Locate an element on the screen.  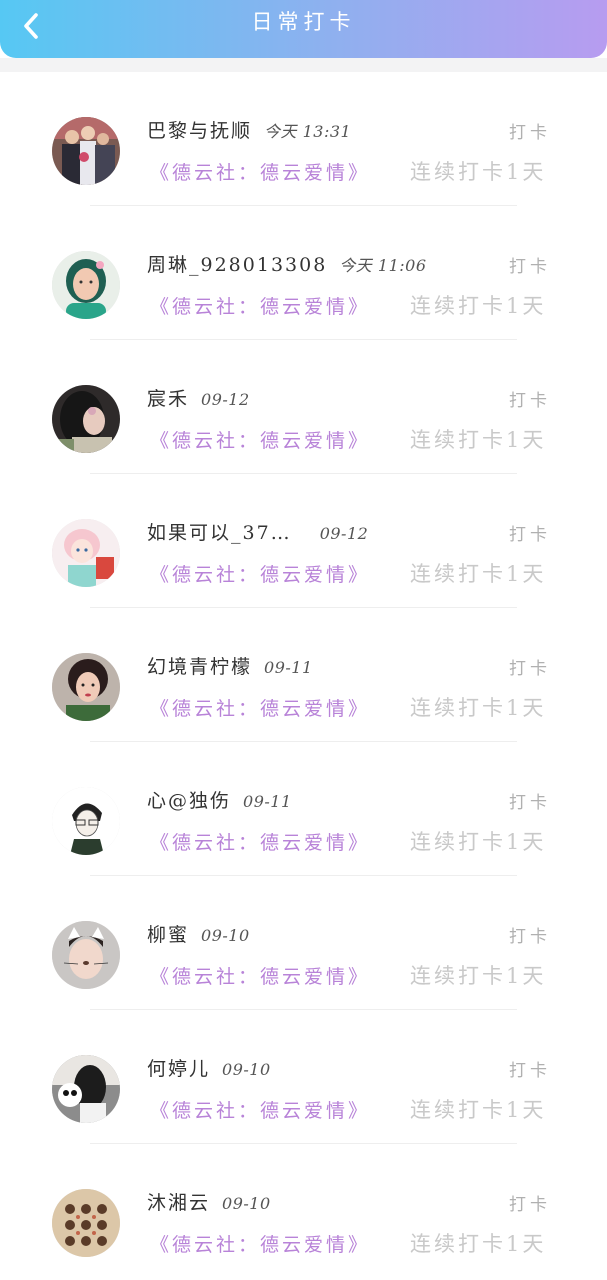
user-name: 周琳_928013308 今天 11:06 is located at coordinates (287, 265).